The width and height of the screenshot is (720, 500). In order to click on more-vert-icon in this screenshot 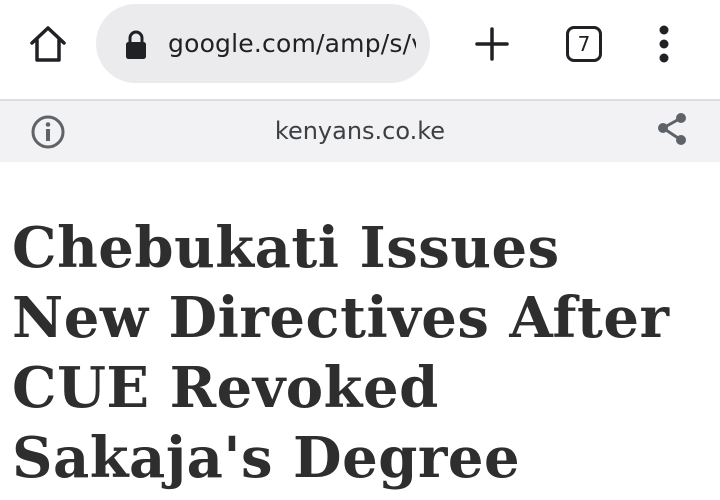, I will do `click(664, 44)`.